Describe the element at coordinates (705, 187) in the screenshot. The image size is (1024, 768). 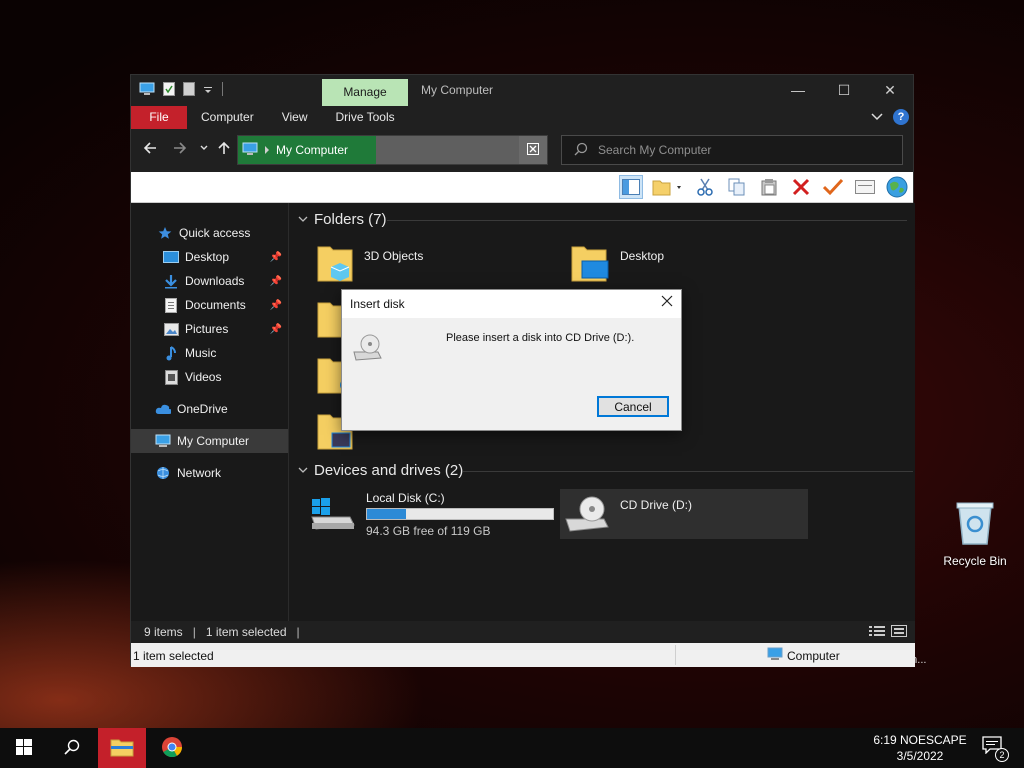
I see `cut-icon` at that location.